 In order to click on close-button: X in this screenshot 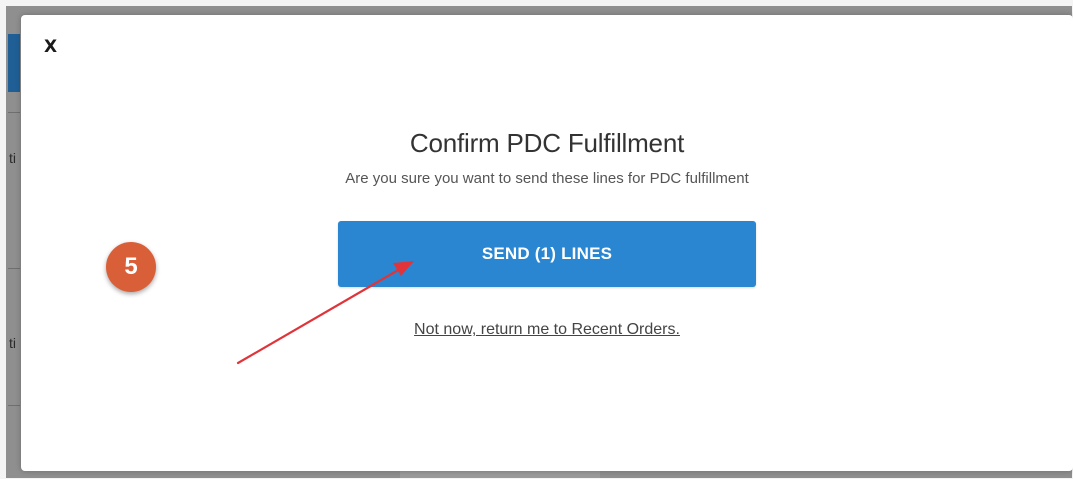, I will do `click(54, 47)`.